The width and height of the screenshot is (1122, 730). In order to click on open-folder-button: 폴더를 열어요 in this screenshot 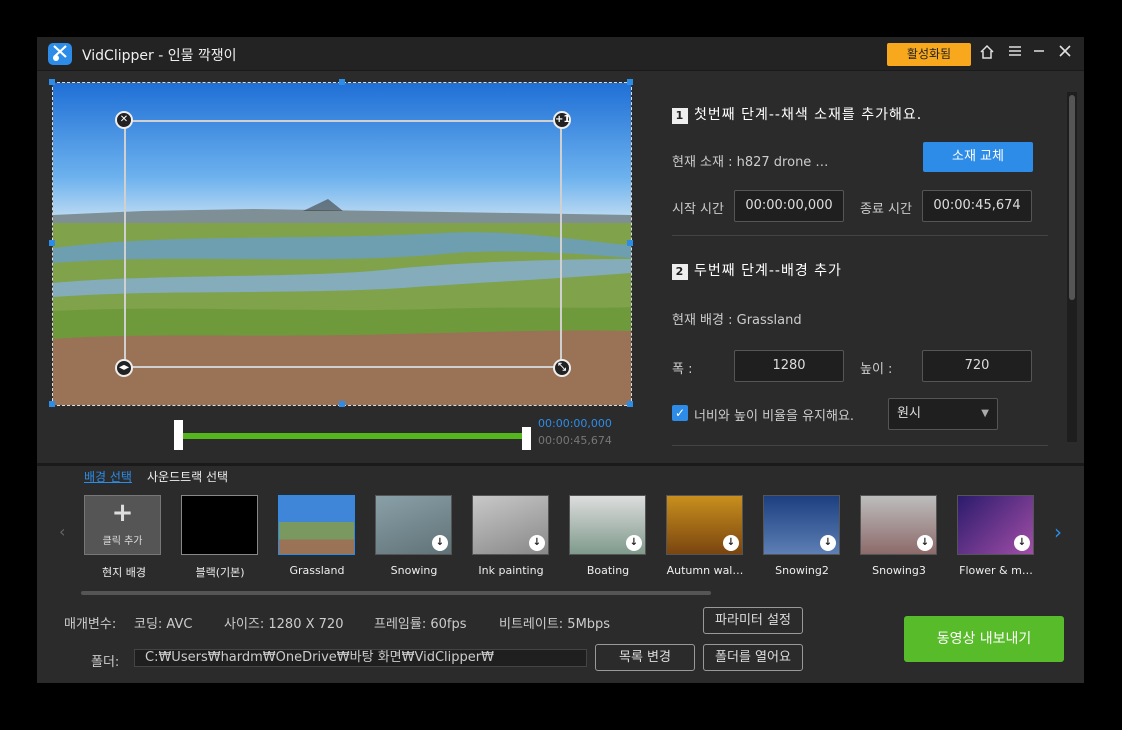, I will do `click(753, 657)`.